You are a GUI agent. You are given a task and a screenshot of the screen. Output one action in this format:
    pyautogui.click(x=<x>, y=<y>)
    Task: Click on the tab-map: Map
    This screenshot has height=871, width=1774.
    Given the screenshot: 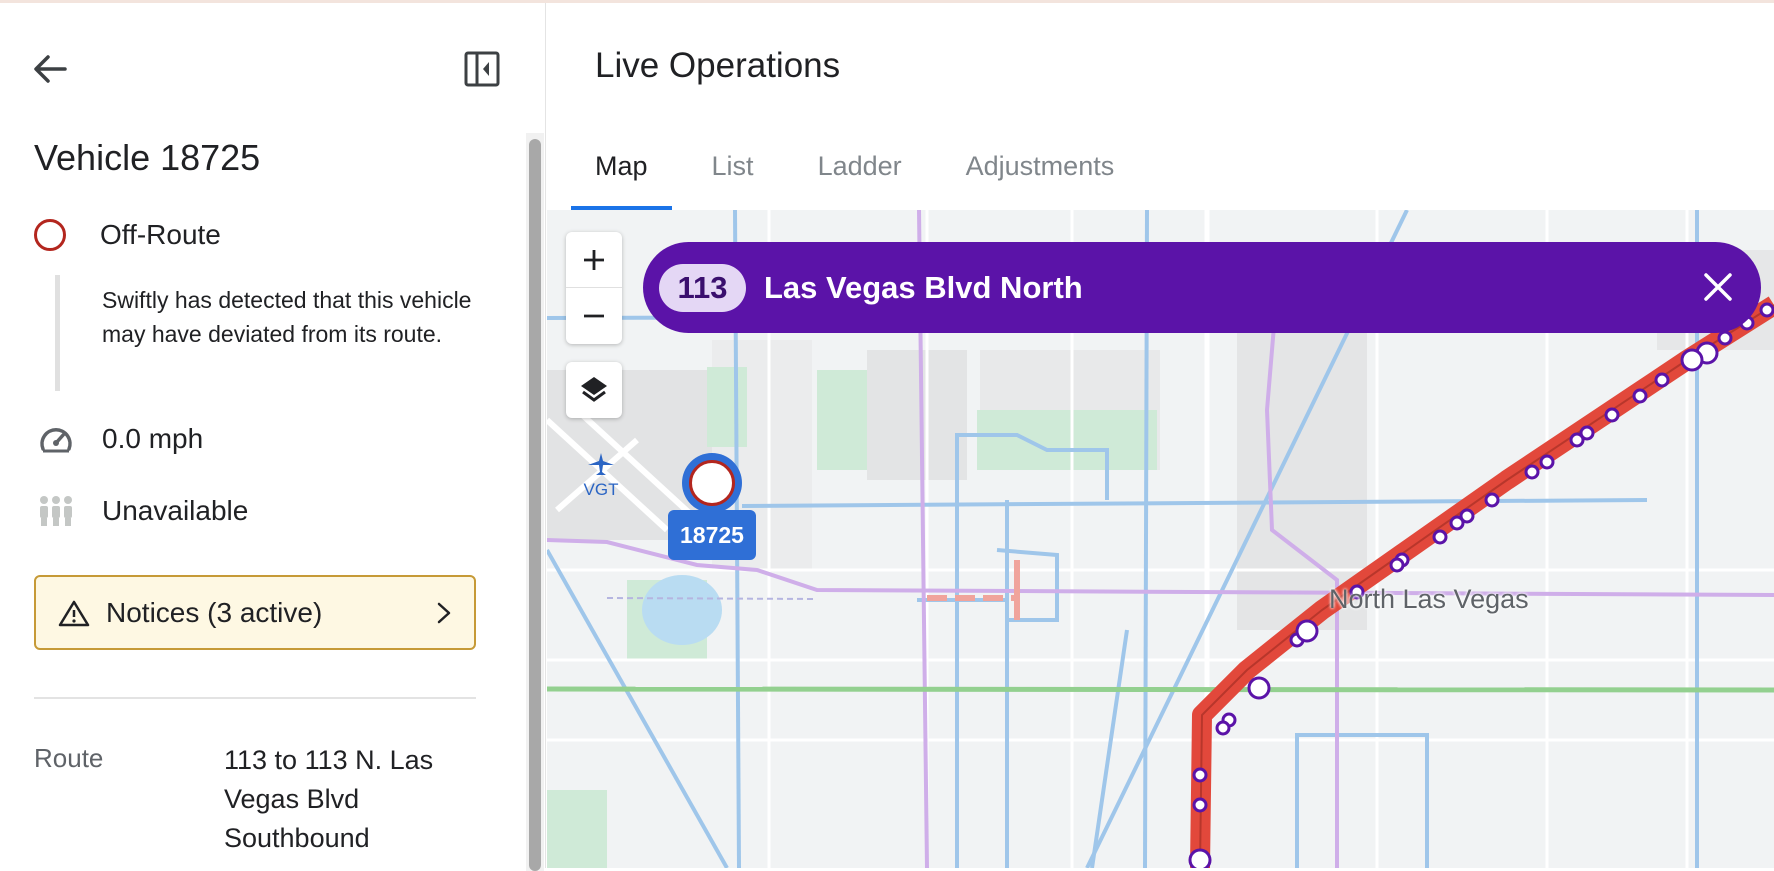 What is the action you would take?
    pyautogui.click(x=621, y=166)
    